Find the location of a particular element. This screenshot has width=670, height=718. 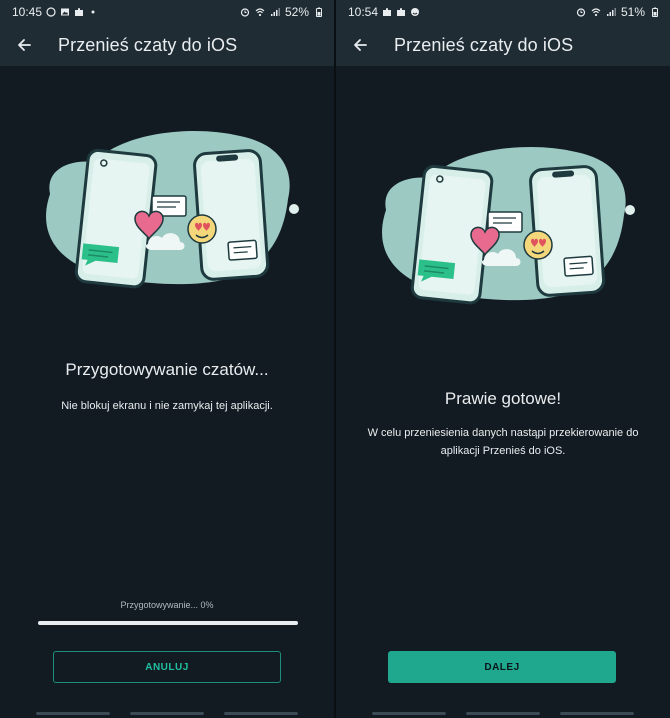

gallery-icon is located at coordinates (65, 12).